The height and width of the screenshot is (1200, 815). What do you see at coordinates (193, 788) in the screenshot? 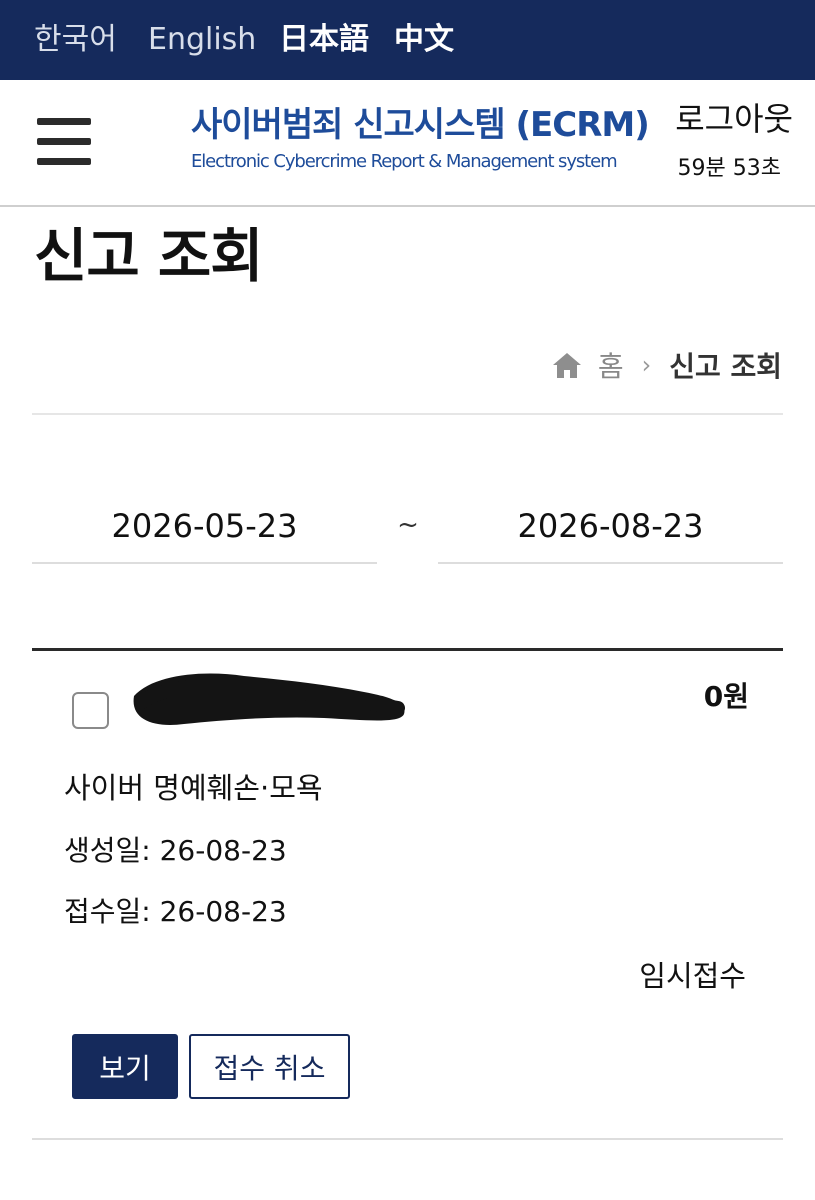
I see `crime-type: 사이버 명예훼손·모욕` at bounding box center [193, 788].